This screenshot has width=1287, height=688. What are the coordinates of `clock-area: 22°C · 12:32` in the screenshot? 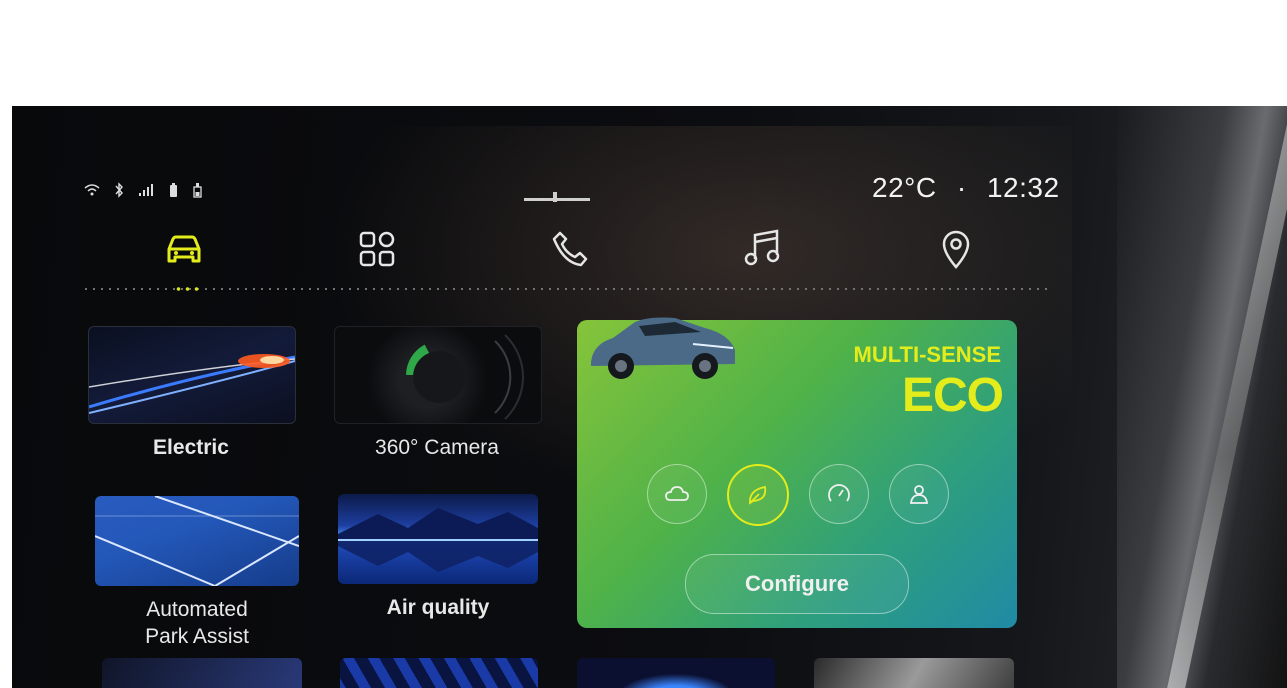 It's located at (966, 188).